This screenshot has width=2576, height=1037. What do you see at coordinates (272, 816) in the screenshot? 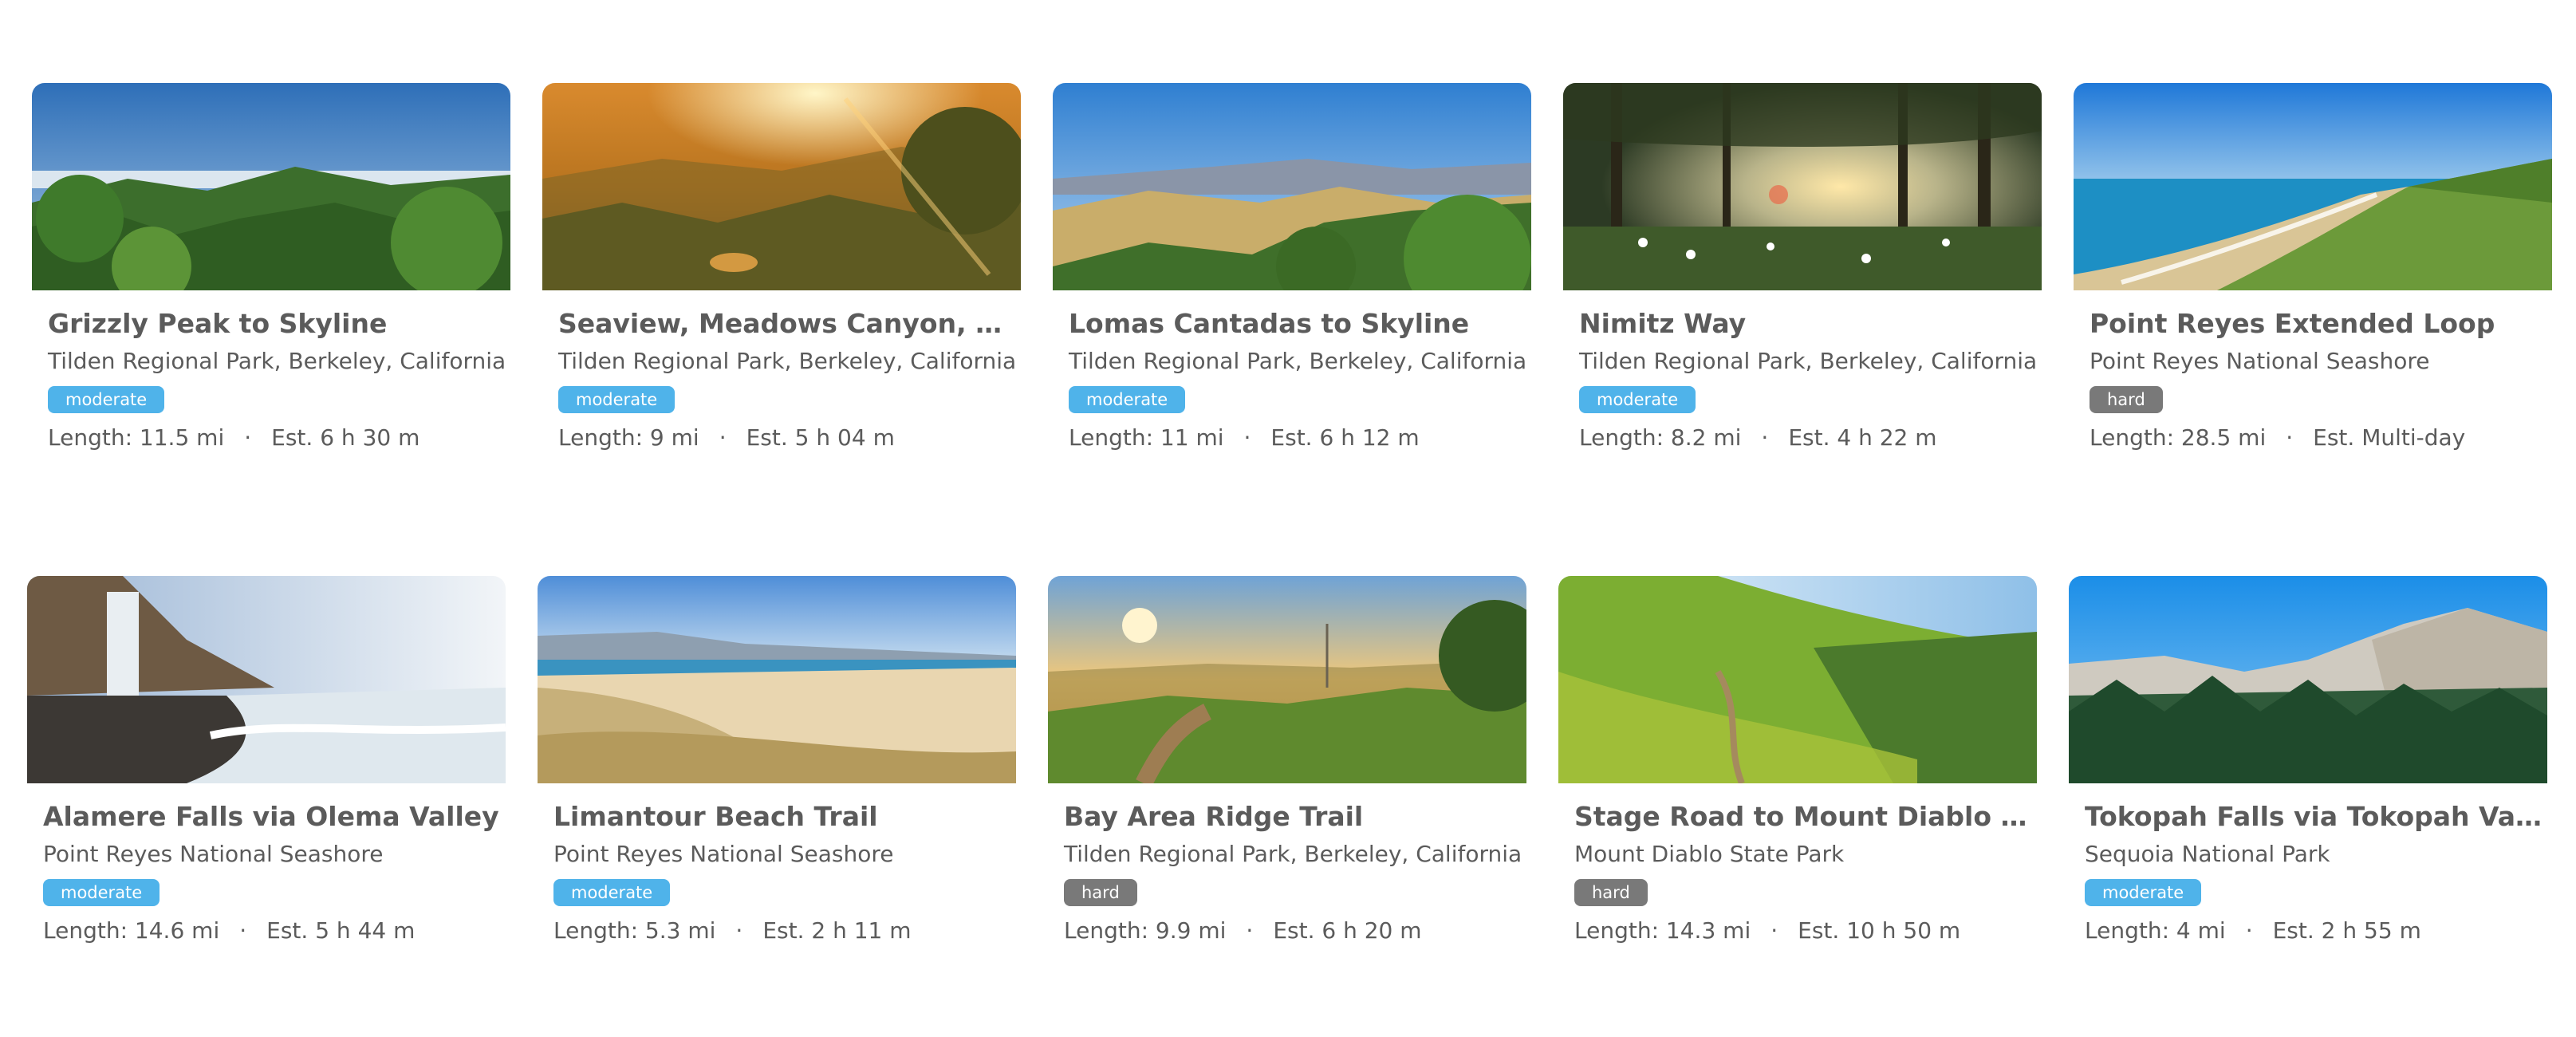
I see `trail-title: Alamere Falls via Olema Valley` at bounding box center [272, 816].